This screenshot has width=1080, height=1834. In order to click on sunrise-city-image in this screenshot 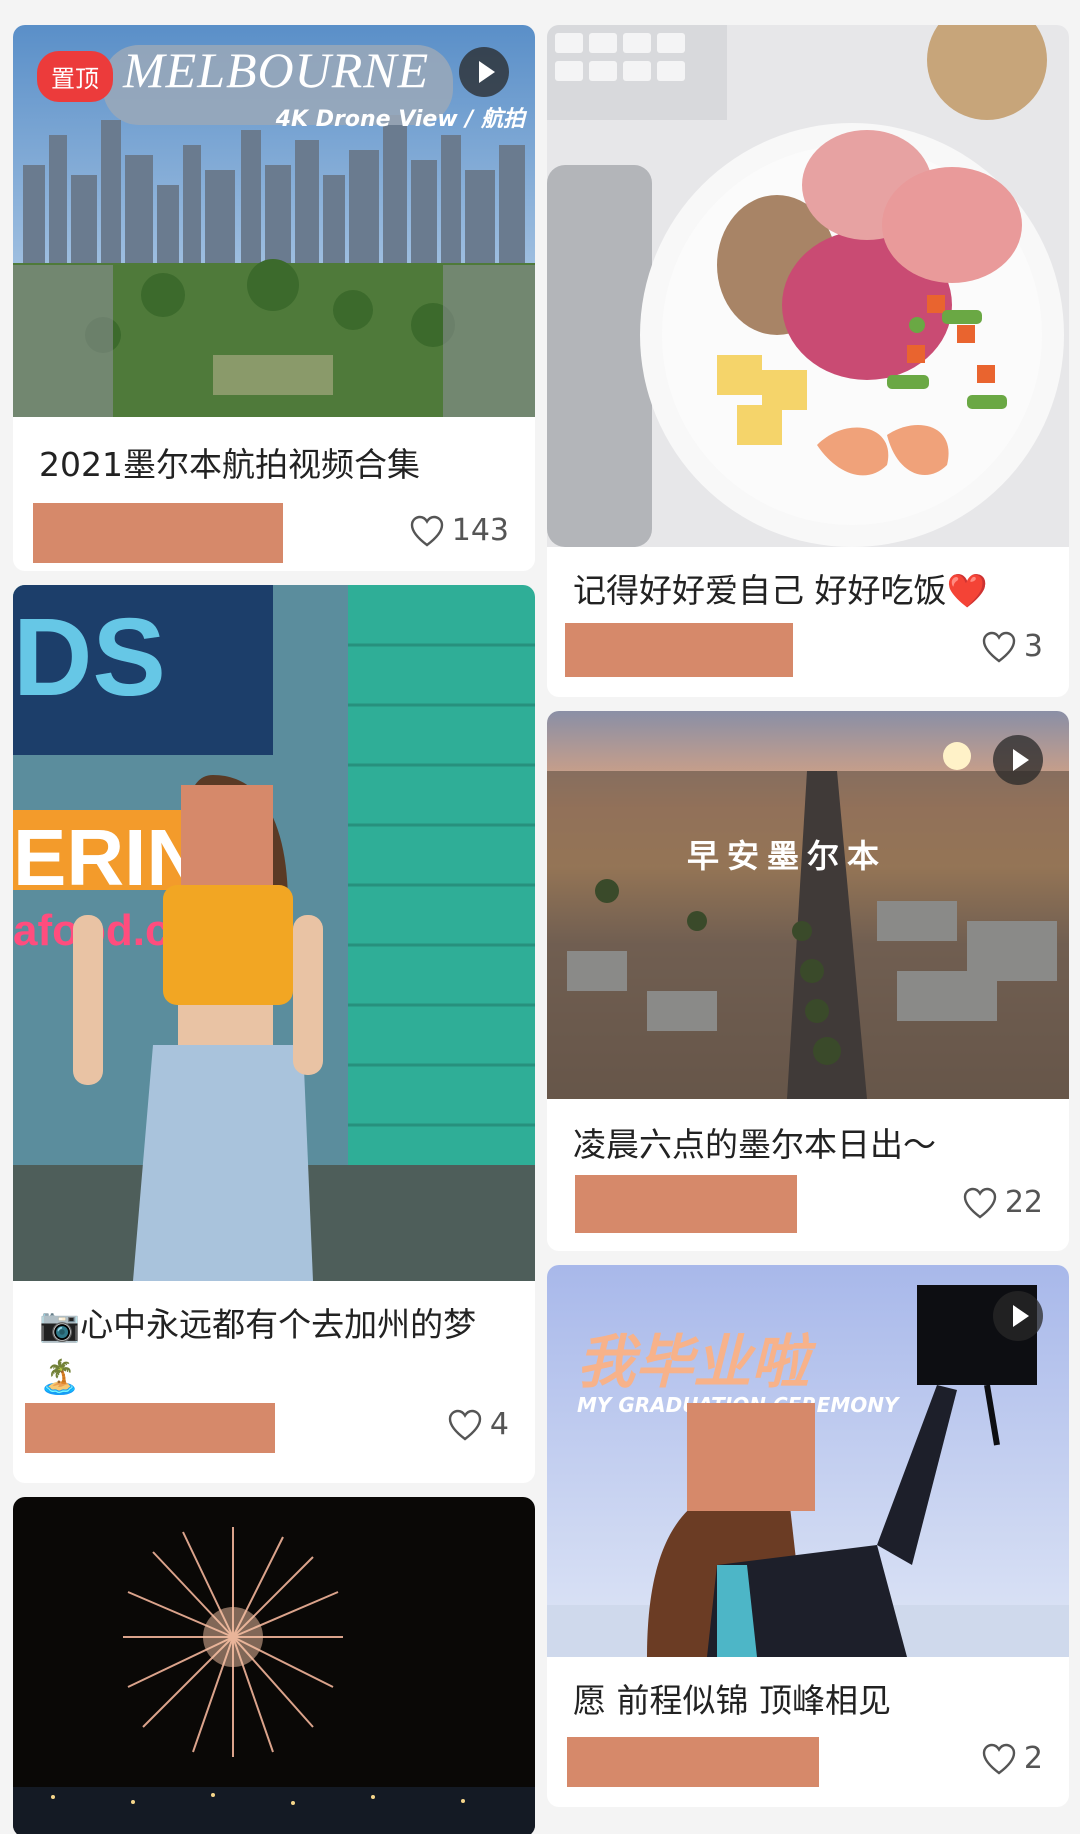, I will do `click(808, 905)`.